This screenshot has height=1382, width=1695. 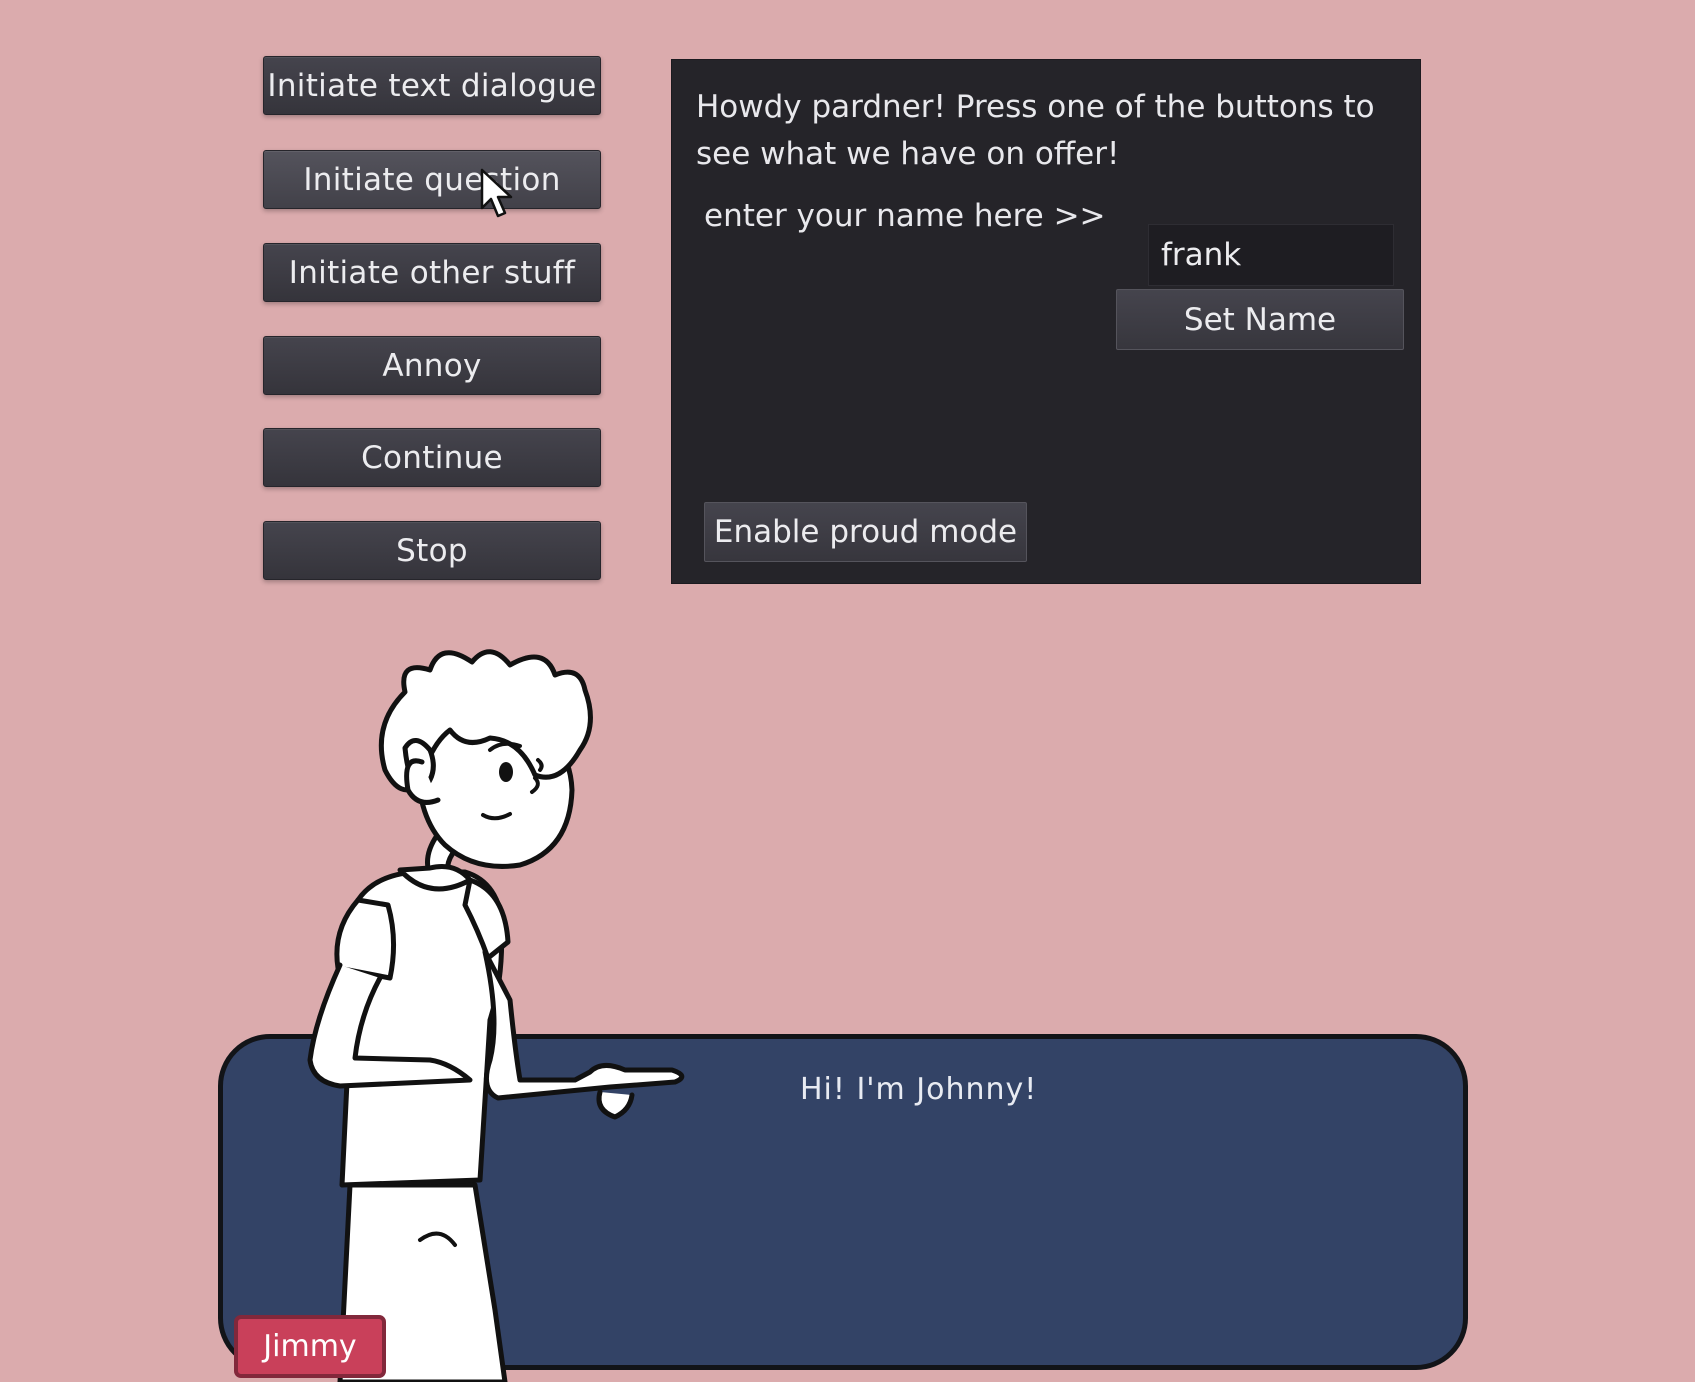 I want to click on name-input, so click(x=1271, y=255).